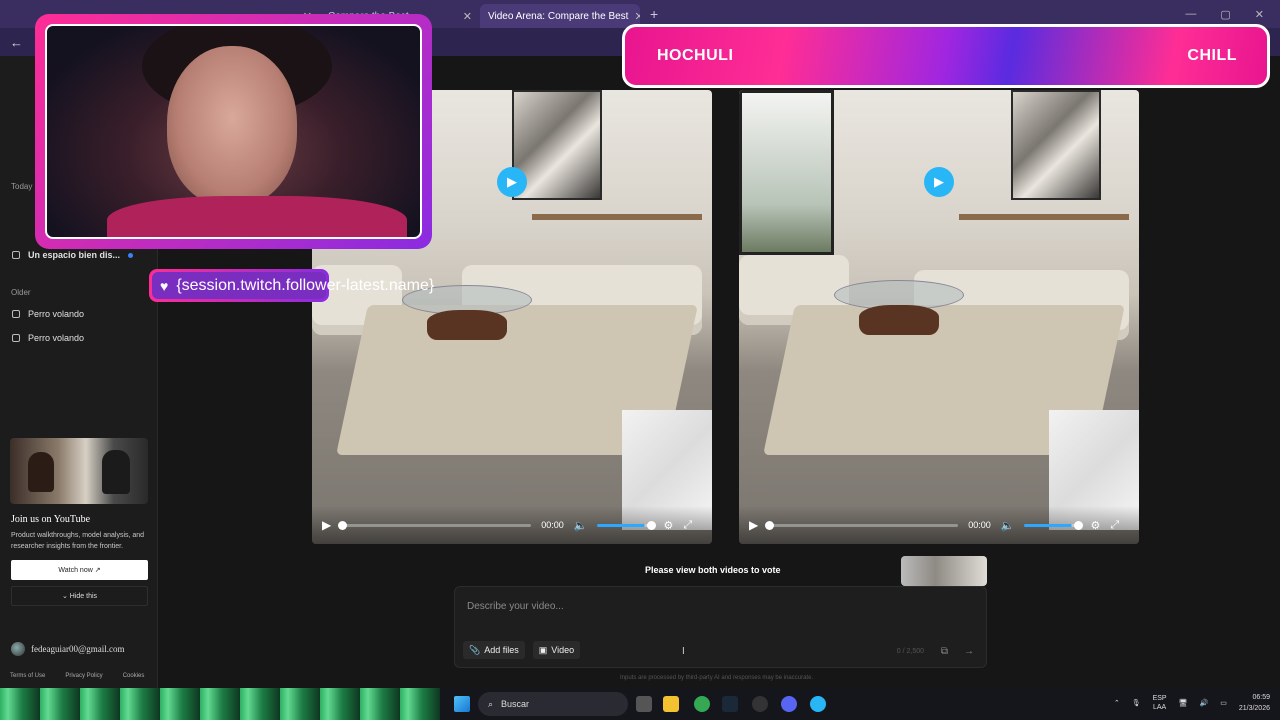 This screenshot has height=720, width=1280. What do you see at coordinates (291, 285) in the screenshot?
I see `latest-follower-overlay: ♥ {session.twitch.follower-latest.name}` at bounding box center [291, 285].